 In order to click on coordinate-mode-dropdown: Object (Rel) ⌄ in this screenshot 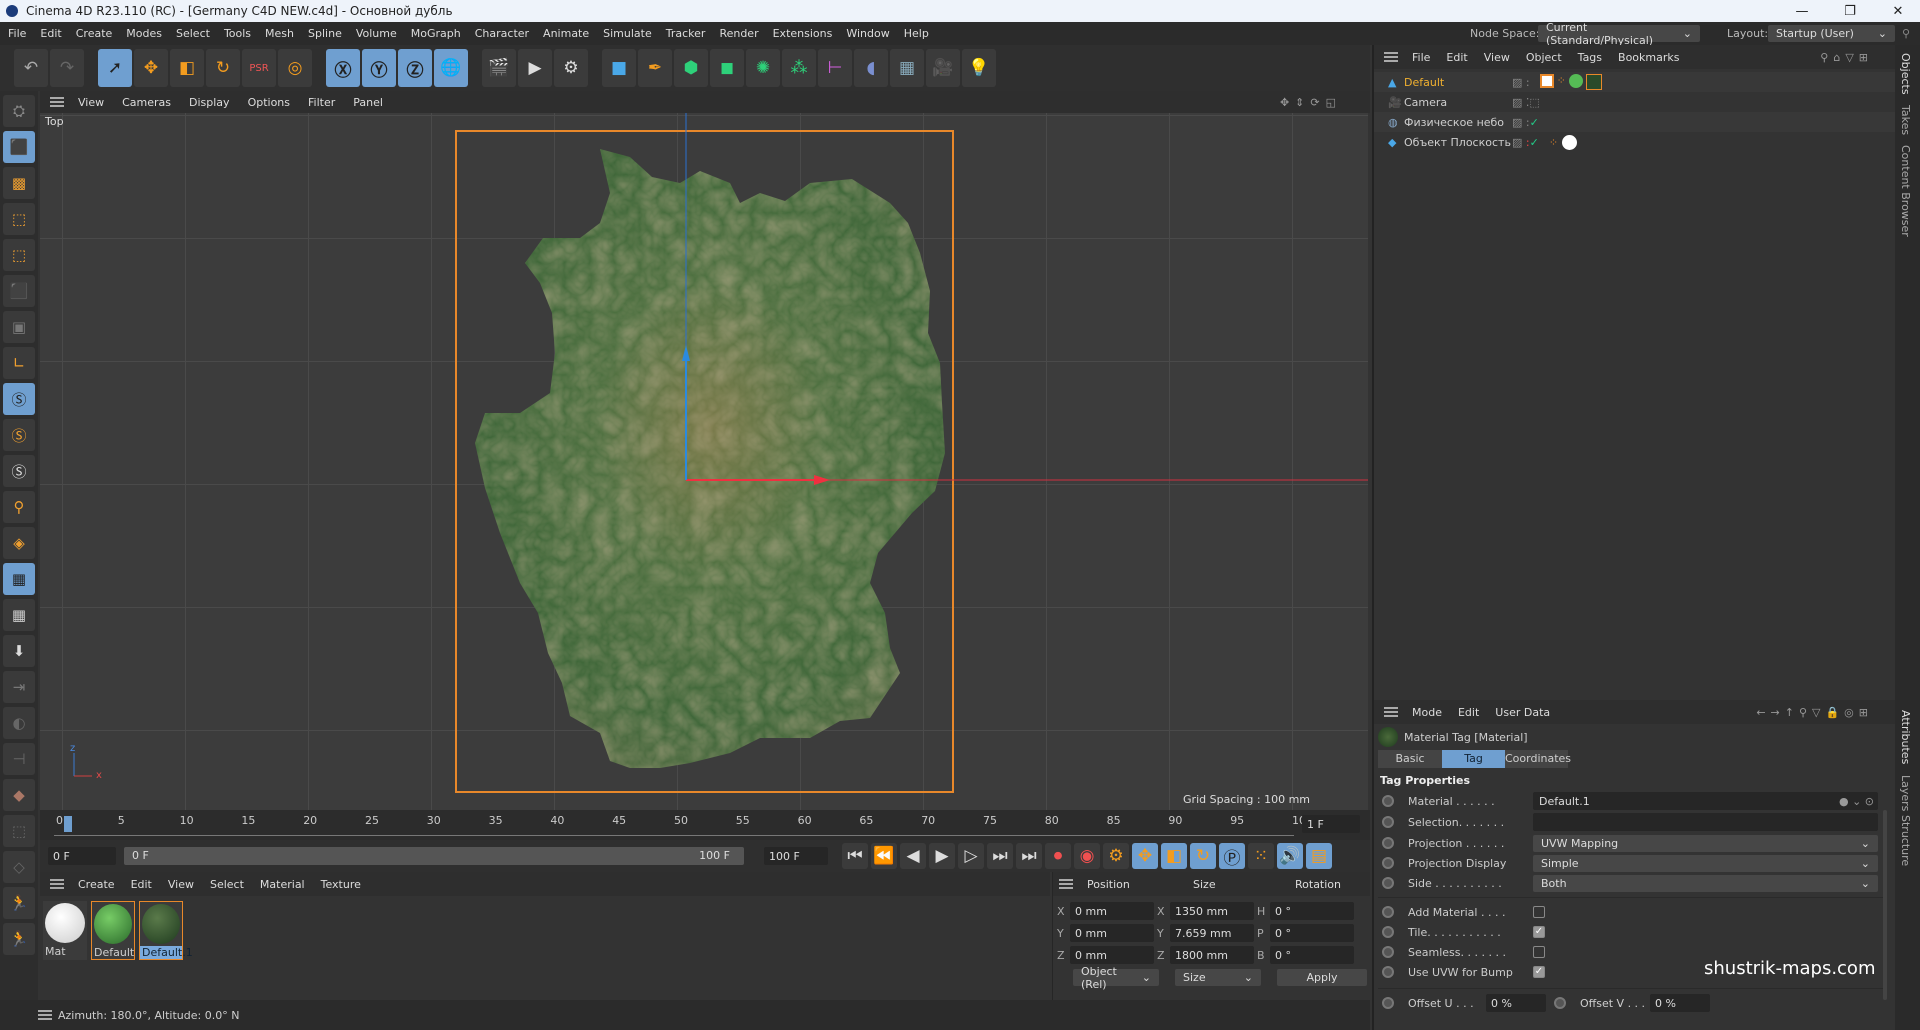, I will do `click(1116, 978)`.